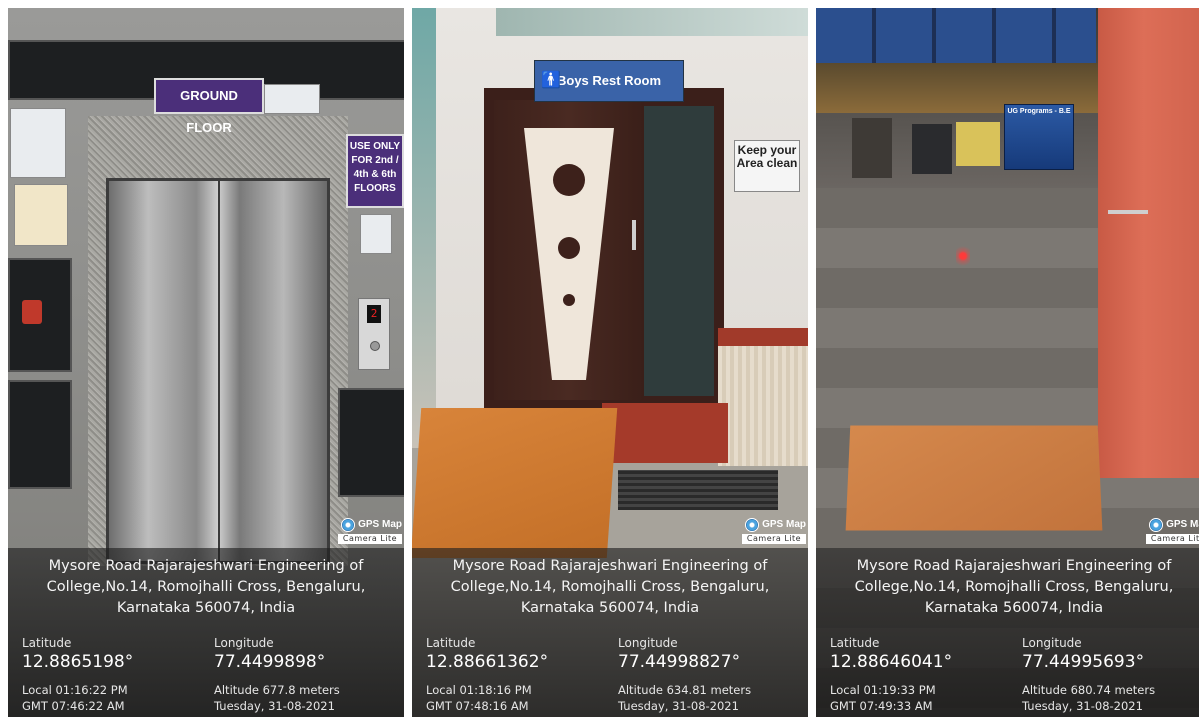 The width and height of the screenshot is (1199, 717). Describe the element at coordinates (1083, 662) in the screenshot. I see `longitude-value: 77.44995693°` at that location.